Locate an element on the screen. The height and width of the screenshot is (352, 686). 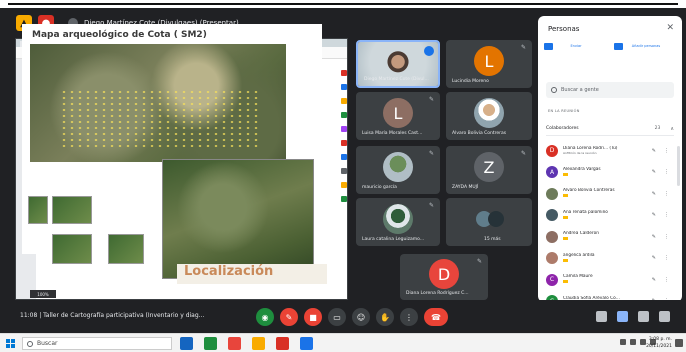
participant-tile: ✎ mauricio garcía is located at coordinates (398, 170).